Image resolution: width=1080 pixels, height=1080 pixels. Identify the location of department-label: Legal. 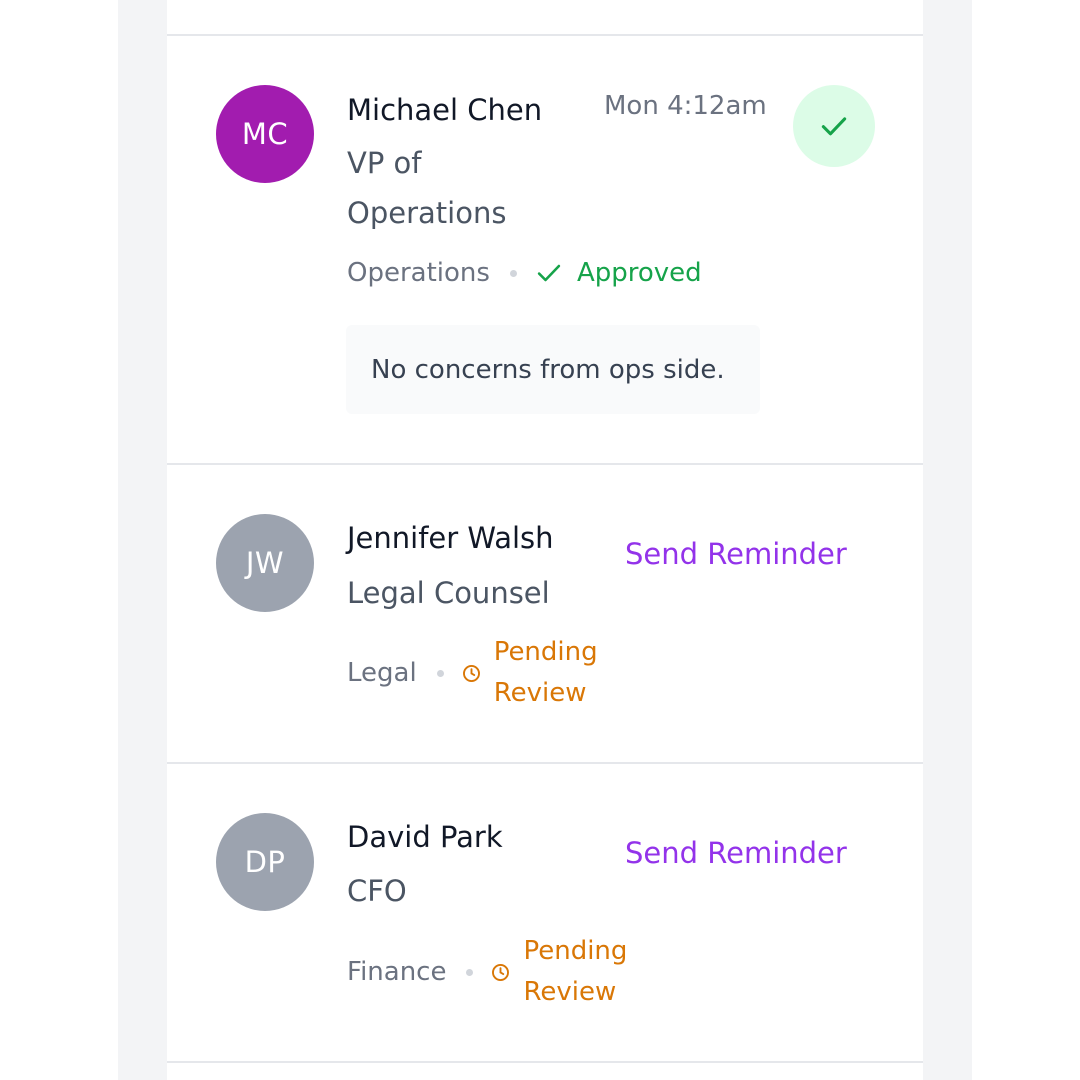
(382, 673).